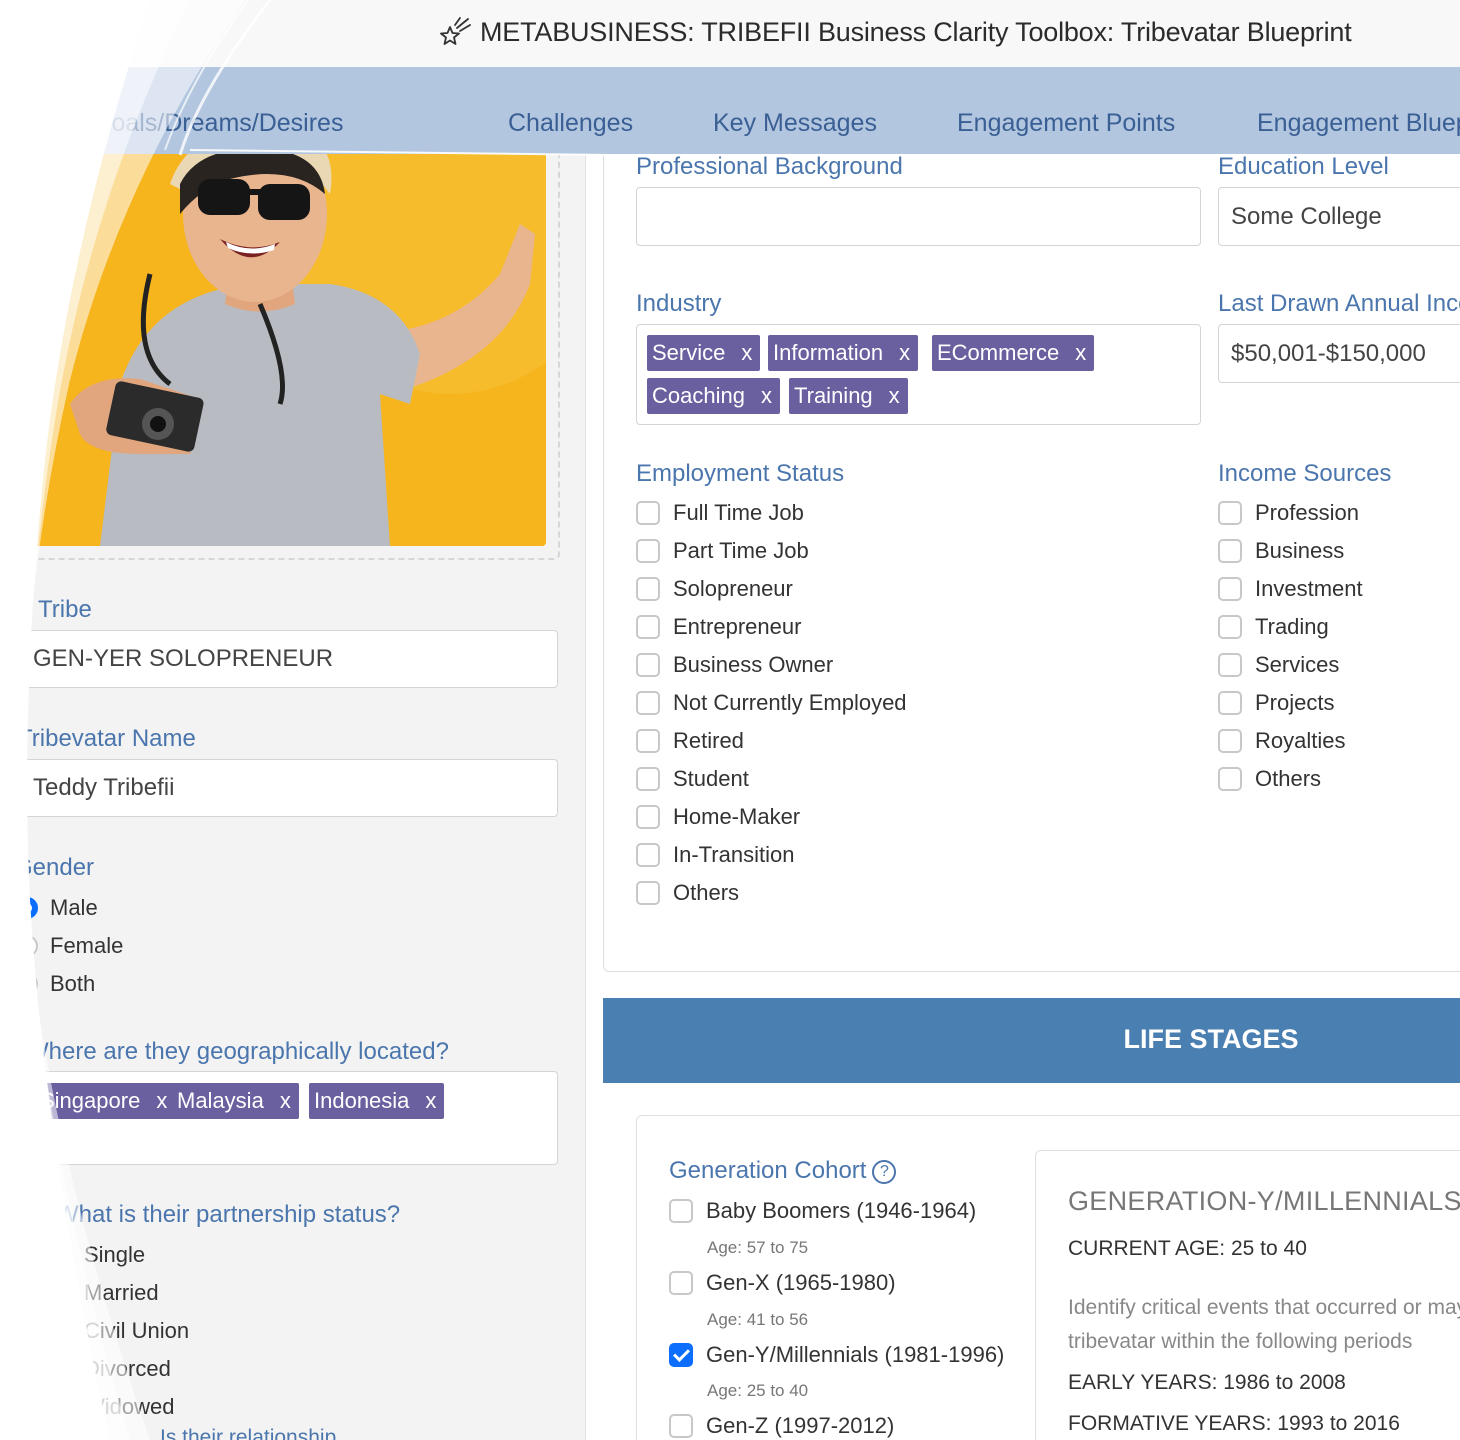  I want to click on income-source-label: Investment, so click(1309, 588).